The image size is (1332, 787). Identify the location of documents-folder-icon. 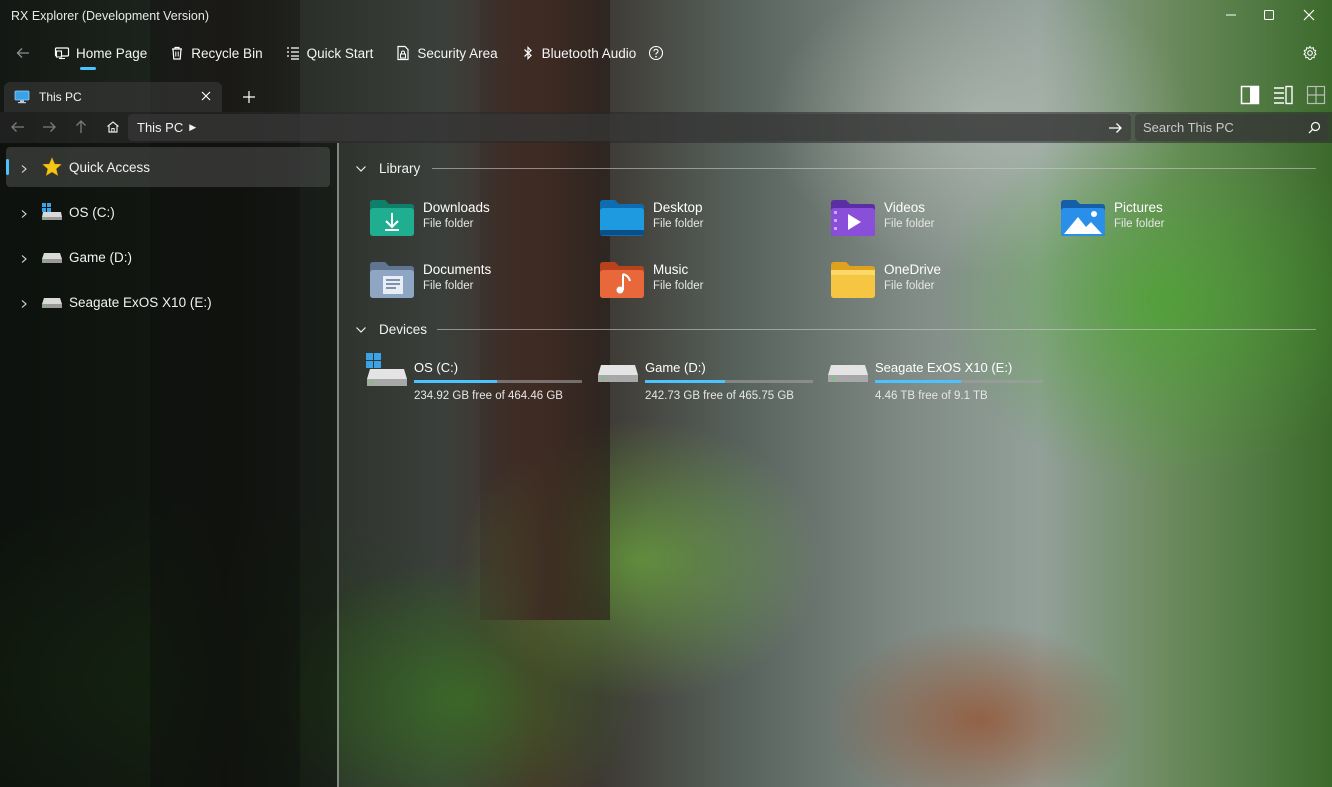
(392, 280).